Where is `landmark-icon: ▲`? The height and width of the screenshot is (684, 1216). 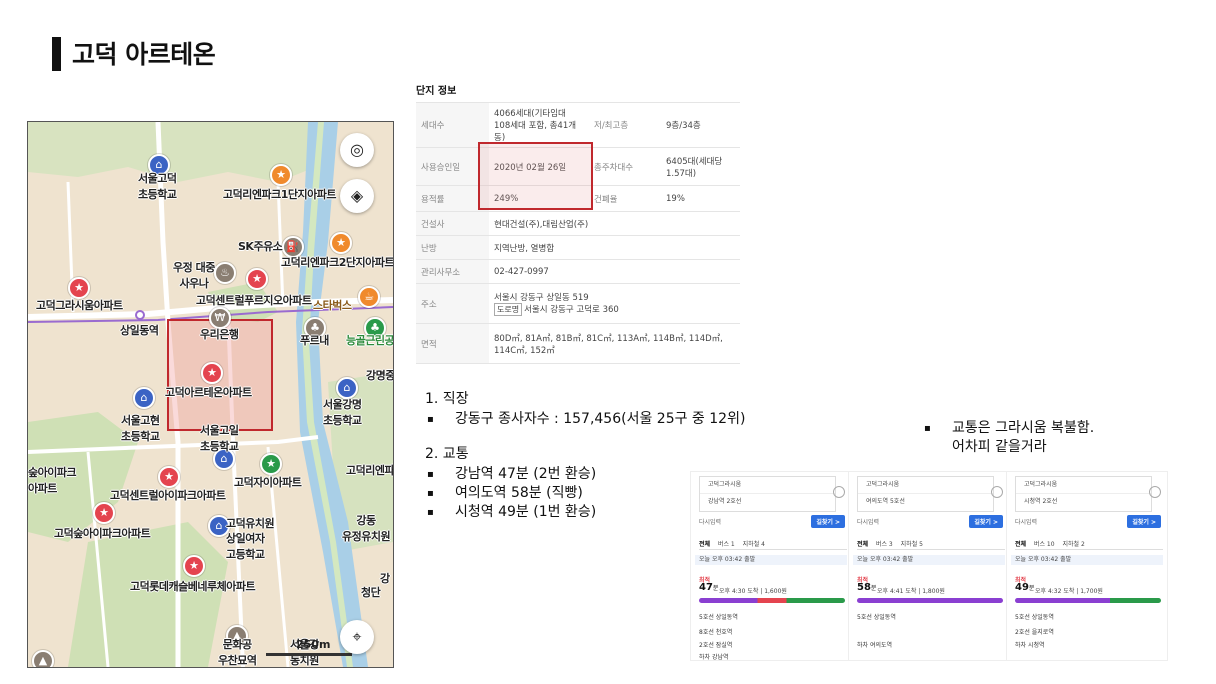
landmark-icon: ▲ is located at coordinates (43, 658).